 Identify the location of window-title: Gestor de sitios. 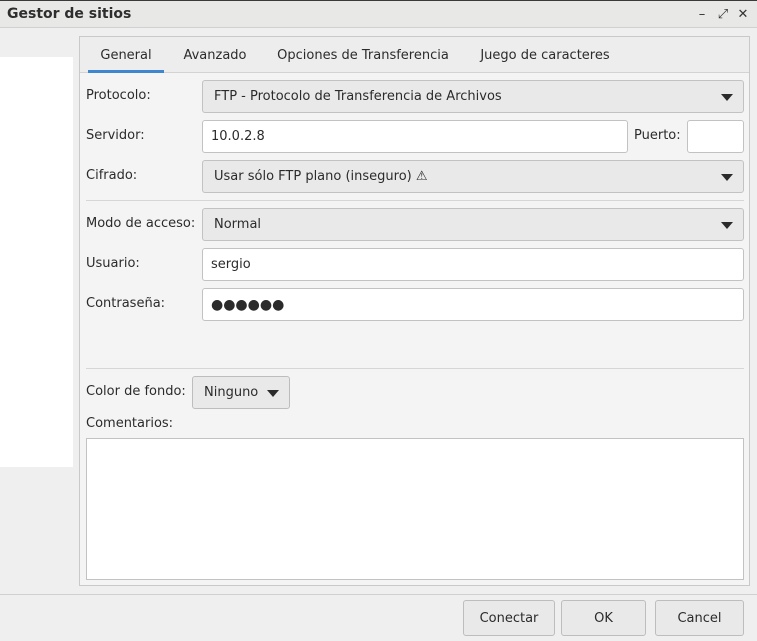
(69, 14).